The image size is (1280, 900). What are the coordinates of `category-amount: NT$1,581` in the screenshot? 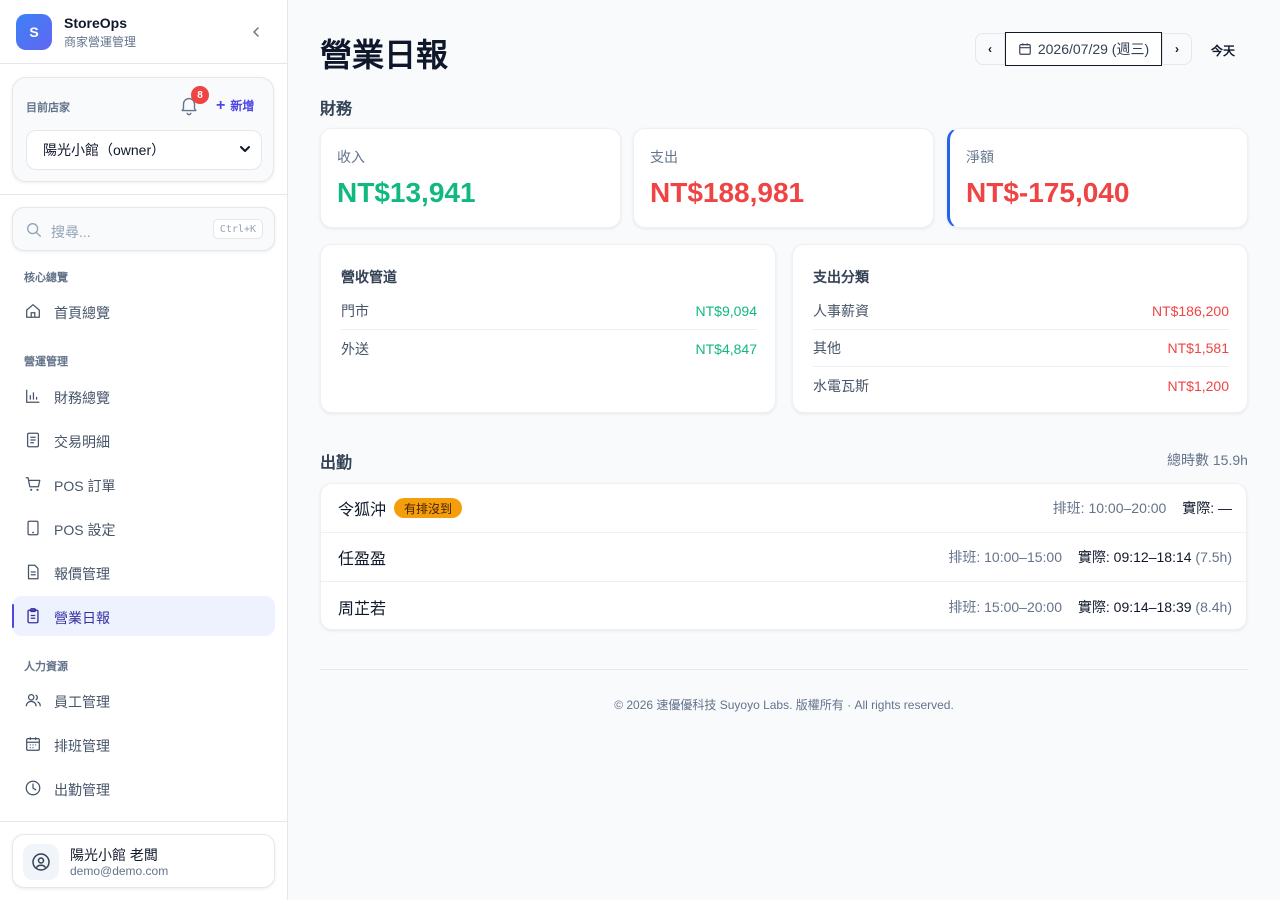 It's located at (1198, 348).